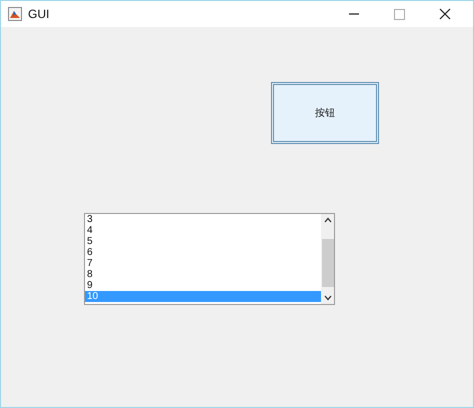 The width and height of the screenshot is (474, 408). Describe the element at coordinates (328, 263) in the screenshot. I see `scroll-thumb` at that location.